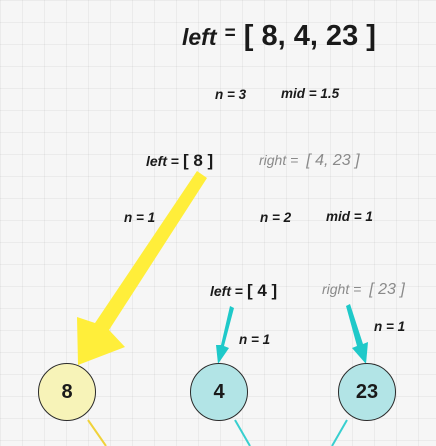 The image size is (436, 446). Describe the element at coordinates (242, 432) in the screenshot. I see `teal-connector-line-left` at that location.